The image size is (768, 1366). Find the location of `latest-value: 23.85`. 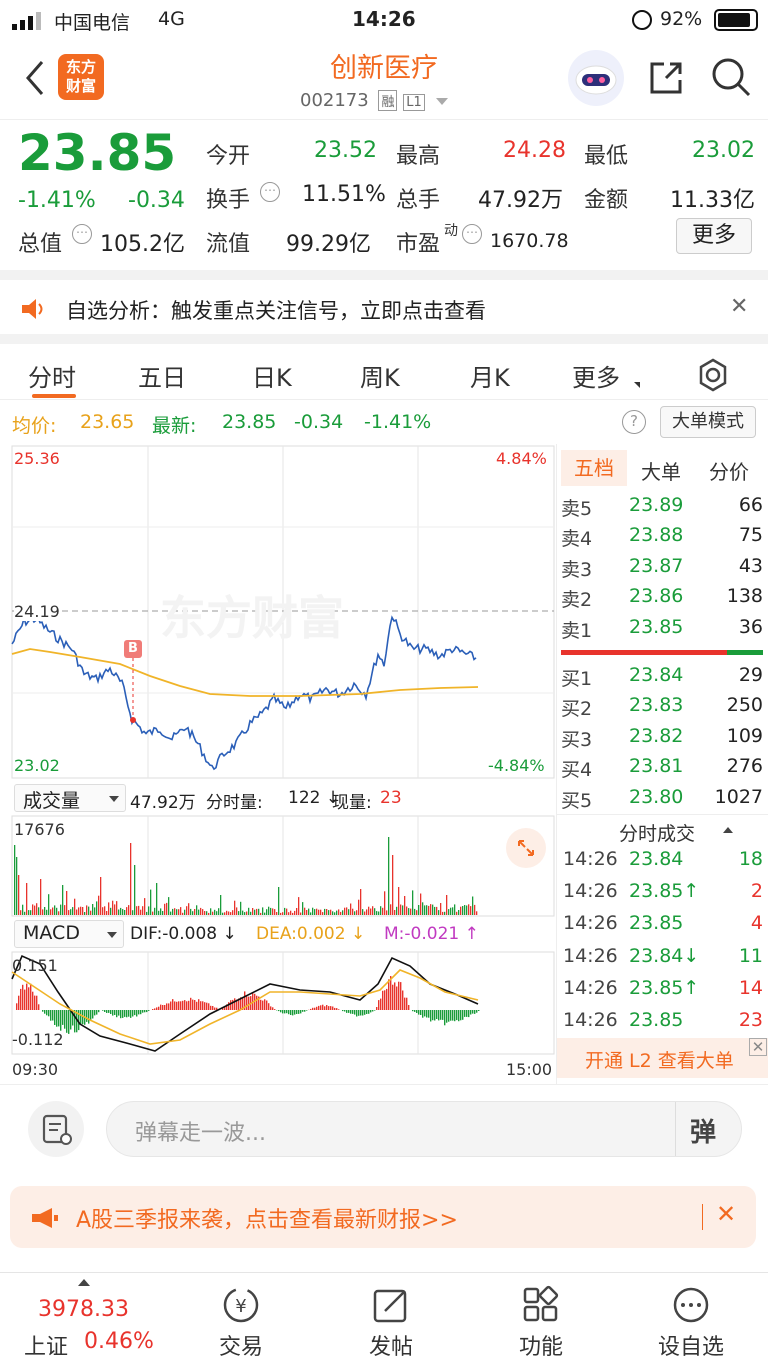

latest-value: 23.85 is located at coordinates (249, 422).